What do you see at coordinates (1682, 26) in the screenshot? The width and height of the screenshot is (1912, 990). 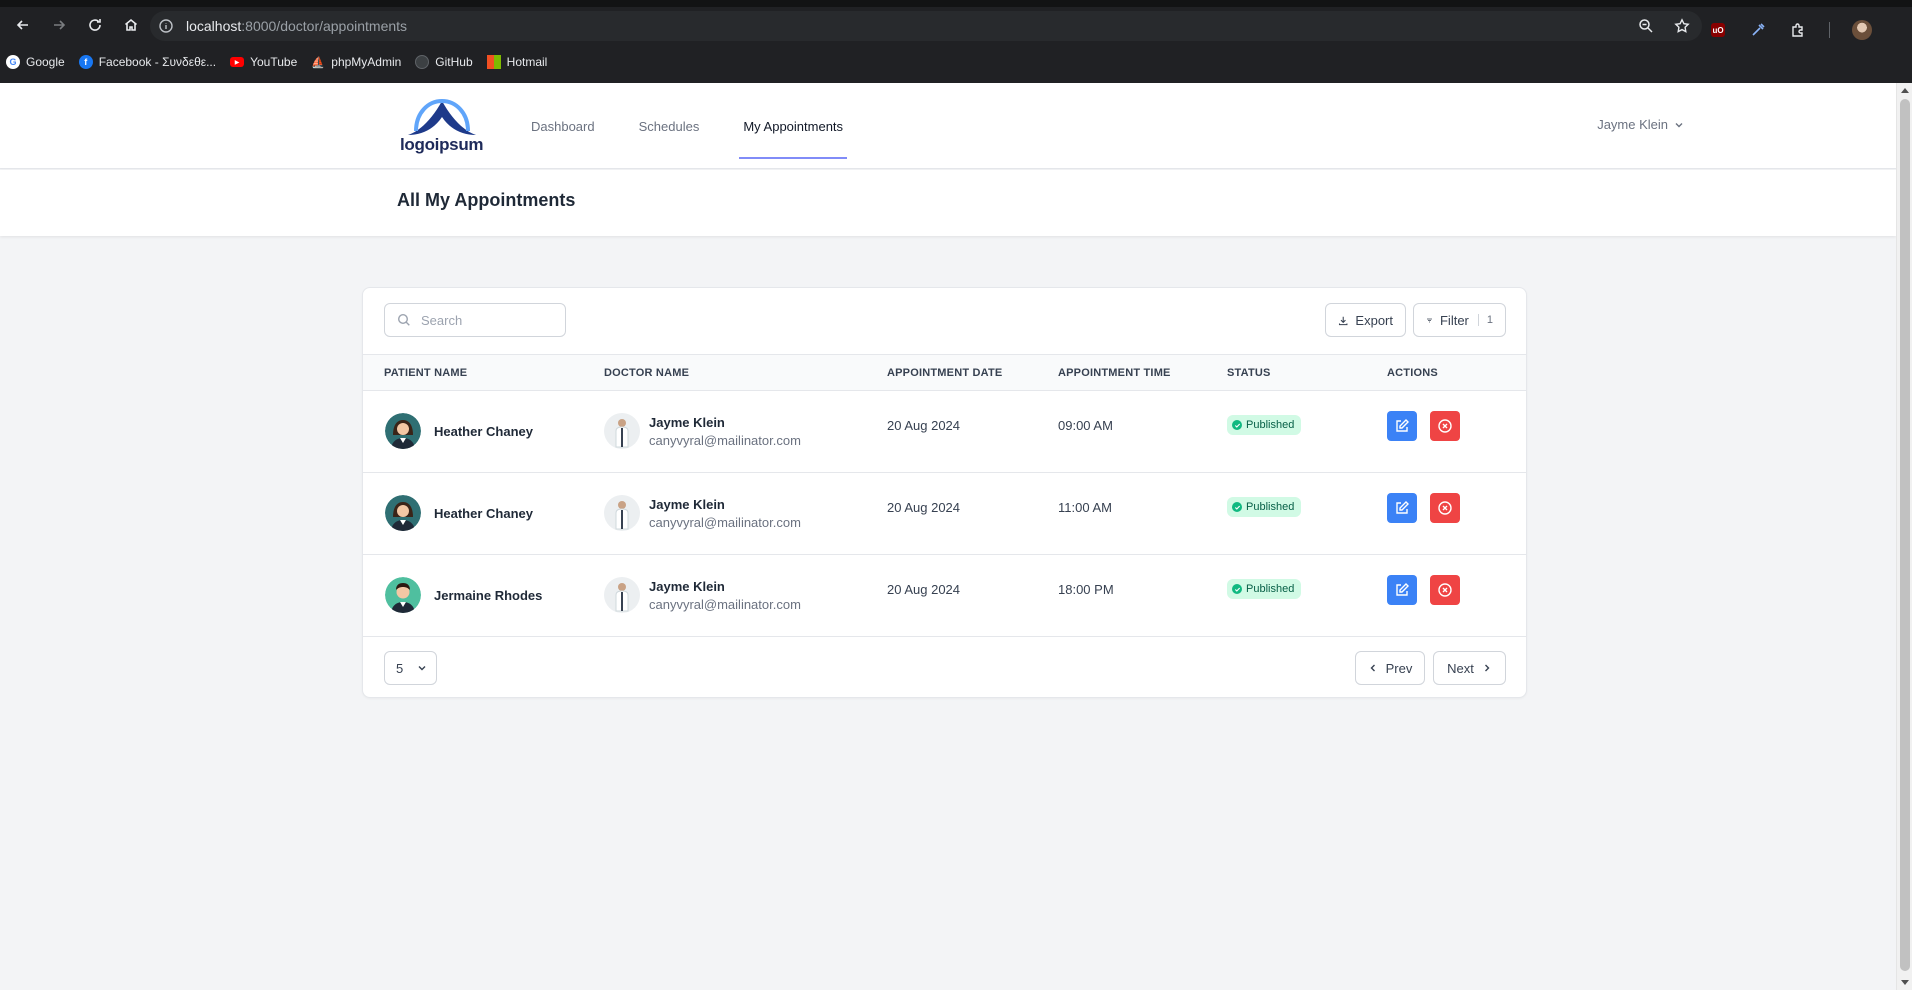 I see `bookmark-star-icon` at bounding box center [1682, 26].